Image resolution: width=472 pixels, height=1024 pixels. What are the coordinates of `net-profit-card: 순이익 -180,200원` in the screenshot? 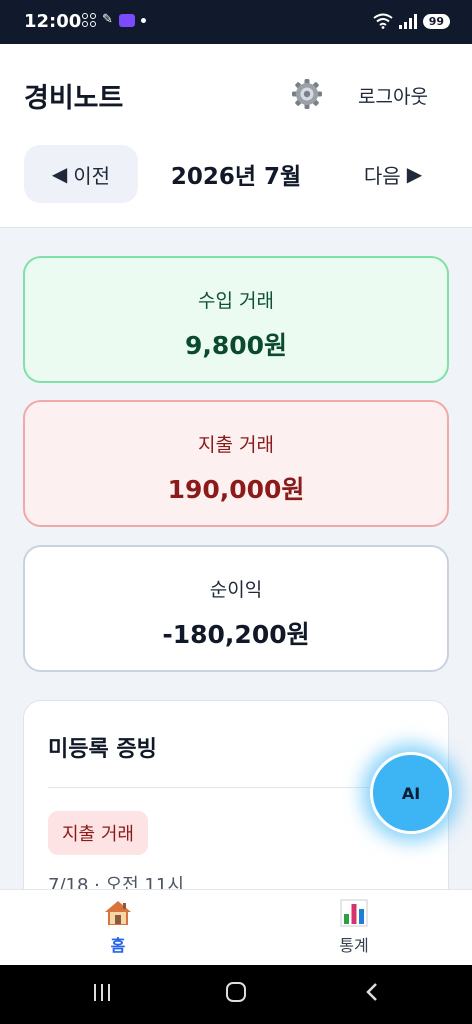 It's located at (236, 608).